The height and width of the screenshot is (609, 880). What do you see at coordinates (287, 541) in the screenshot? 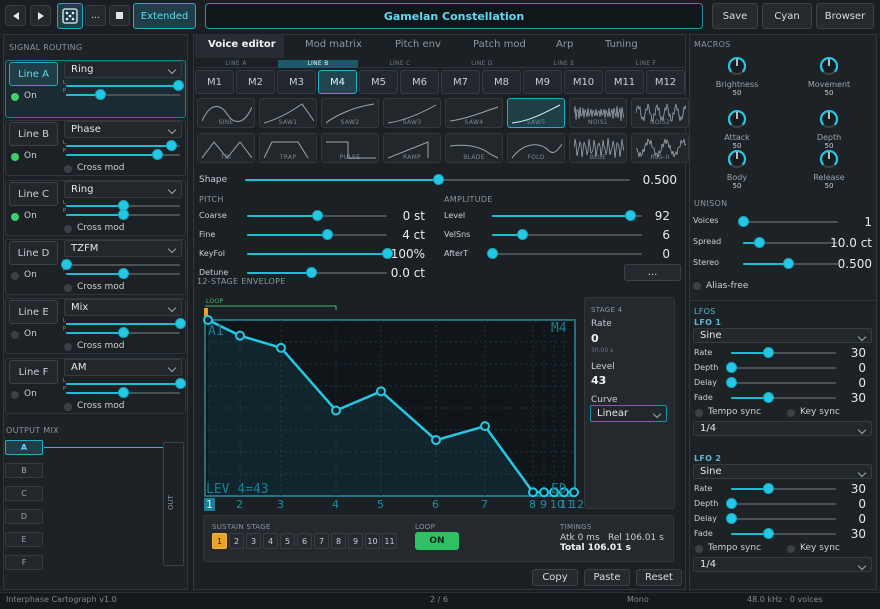
I see `sustain-stage-5: 5` at bounding box center [287, 541].